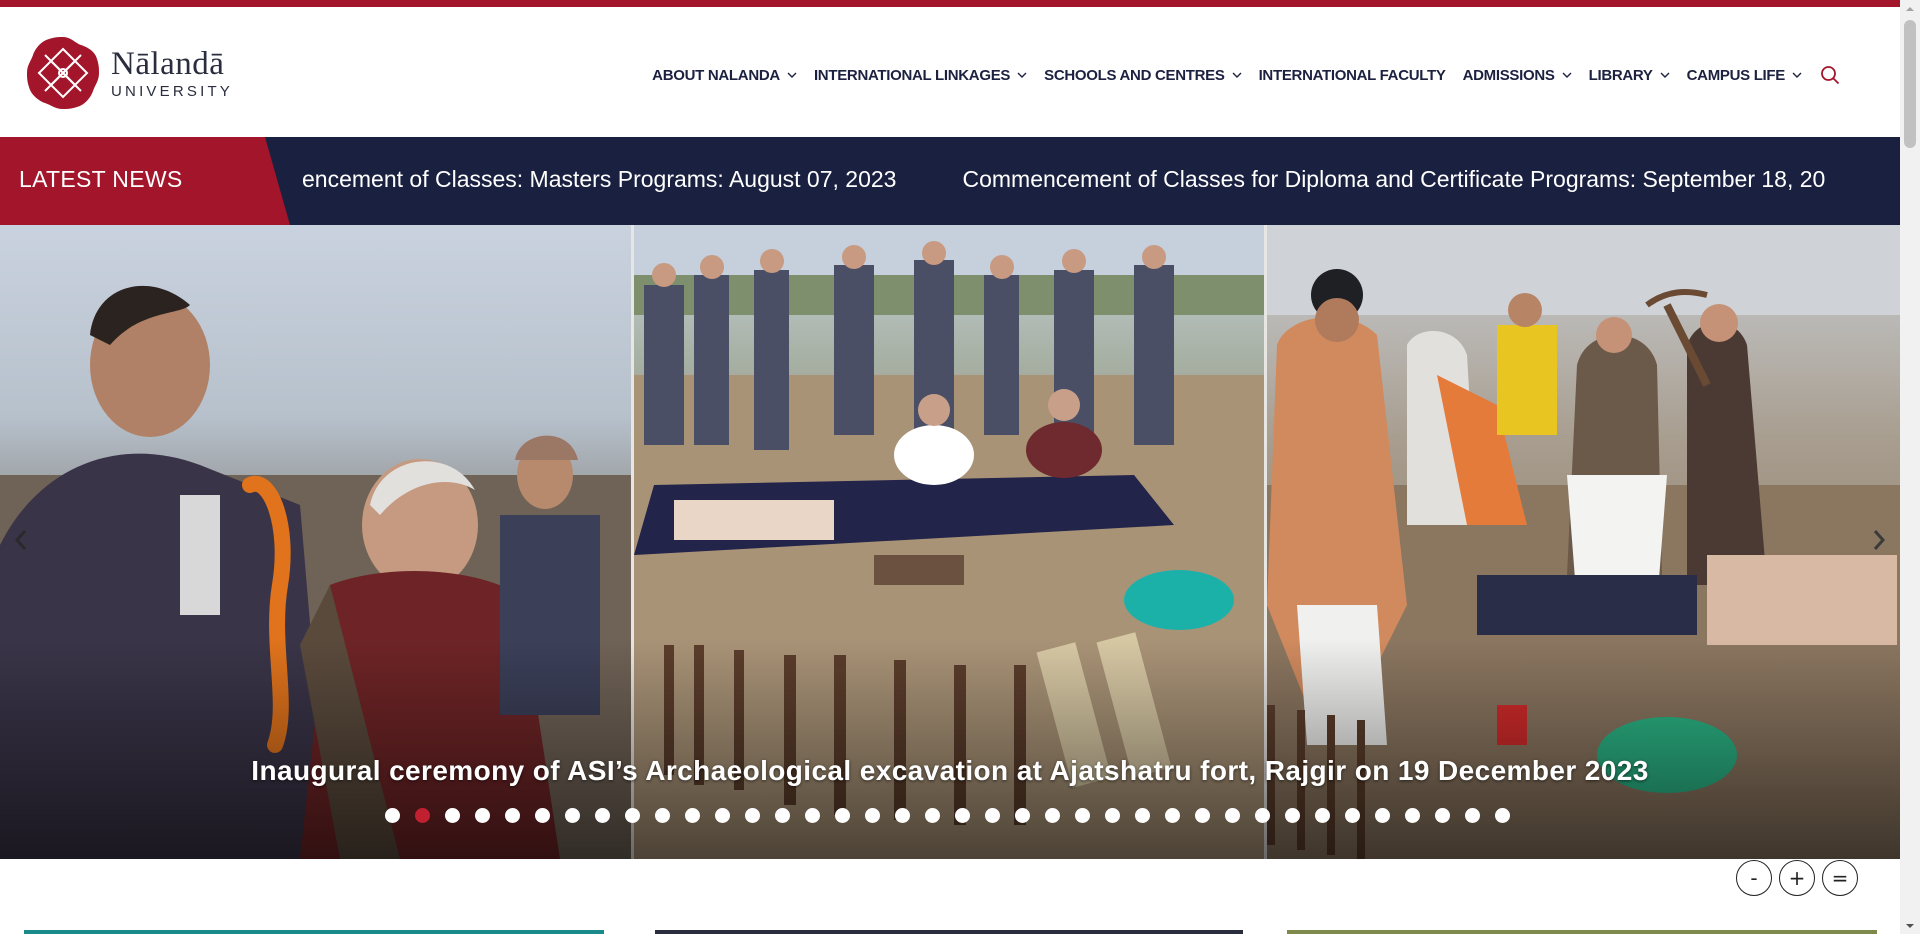  I want to click on nav-item-label: ADMISSIONS, so click(1508, 75).